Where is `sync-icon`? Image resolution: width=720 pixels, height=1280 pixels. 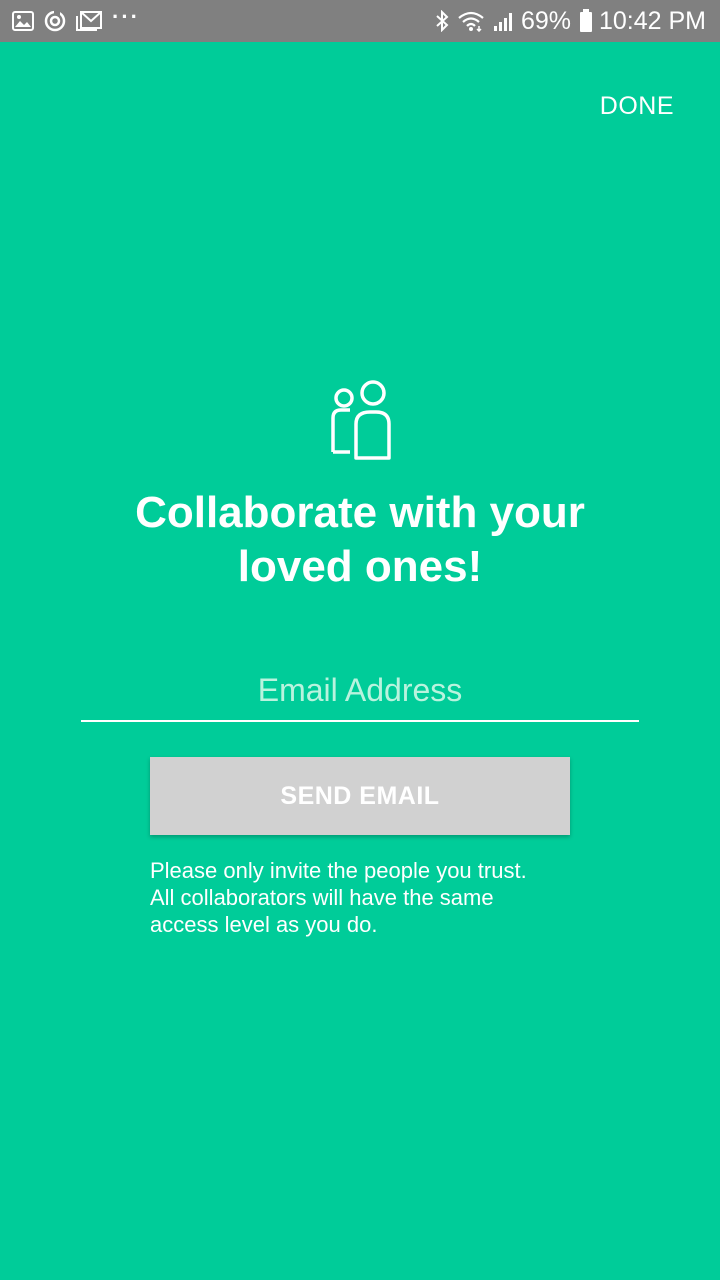 sync-icon is located at coordinates (55, 21).